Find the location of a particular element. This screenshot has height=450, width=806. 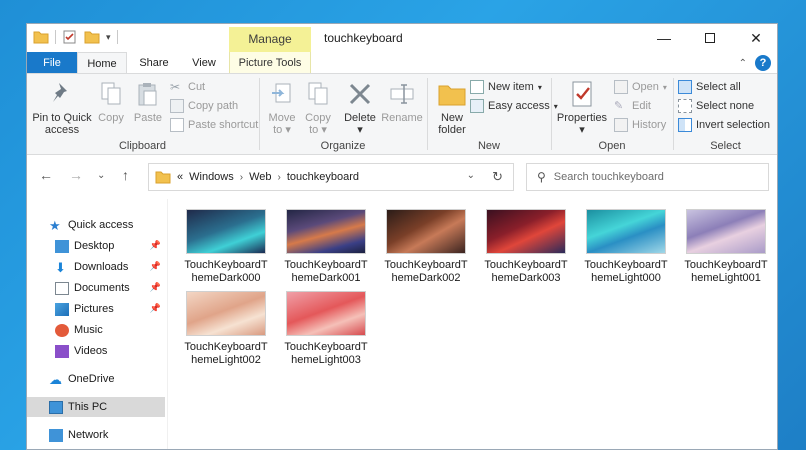

new-item-button: New item ▾ is located at coordinates (506, 87).